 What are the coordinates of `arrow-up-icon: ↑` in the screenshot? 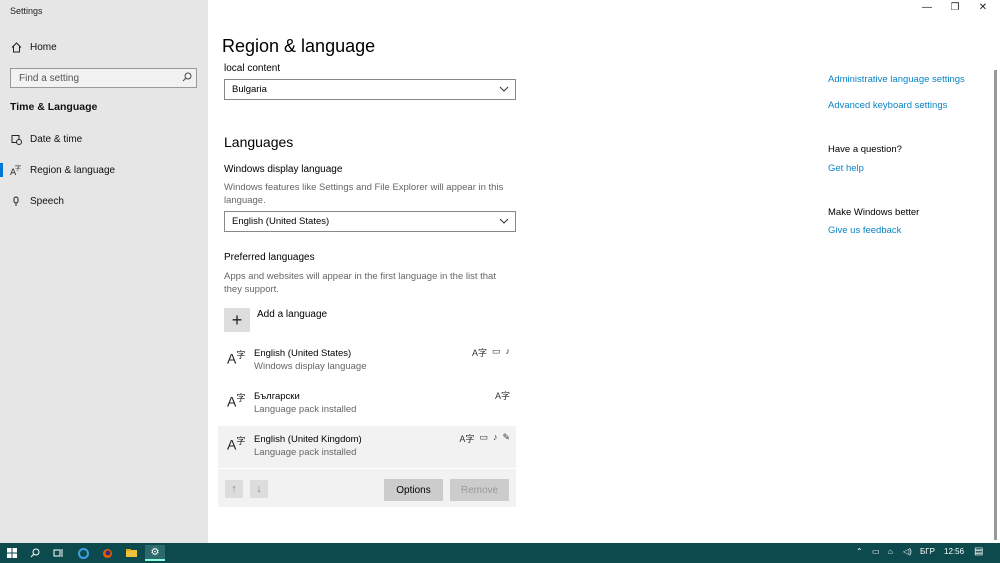 It's located at (234, 489).